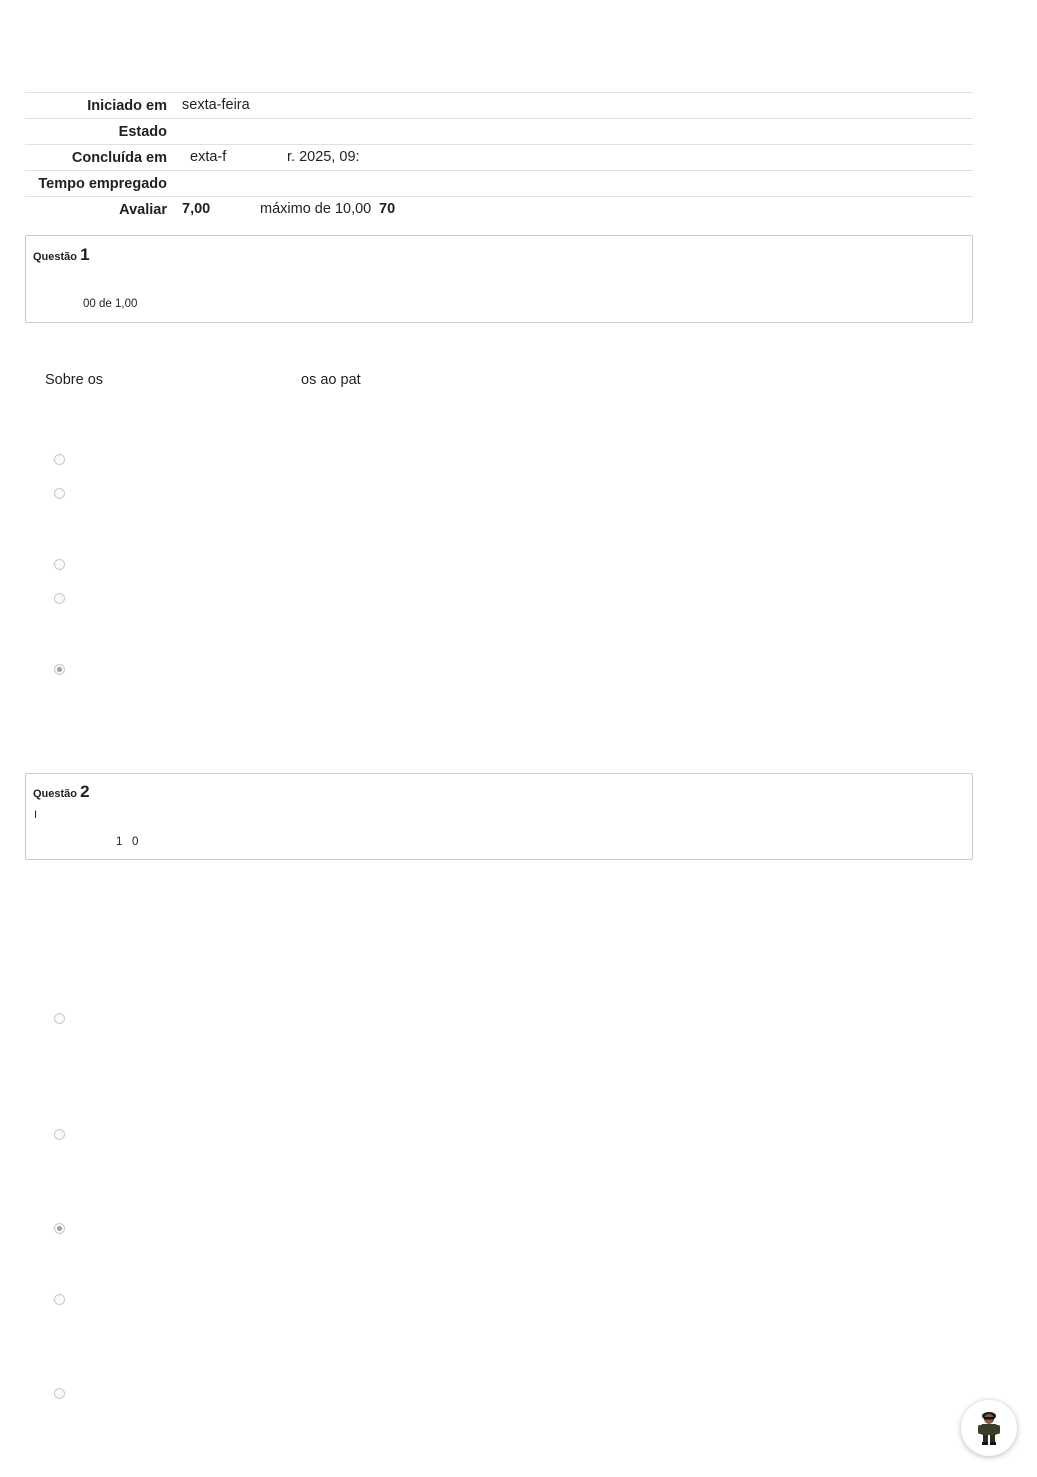 The image size is (1037, 1477). I want to click on assistant-button, so click(989, 1428).